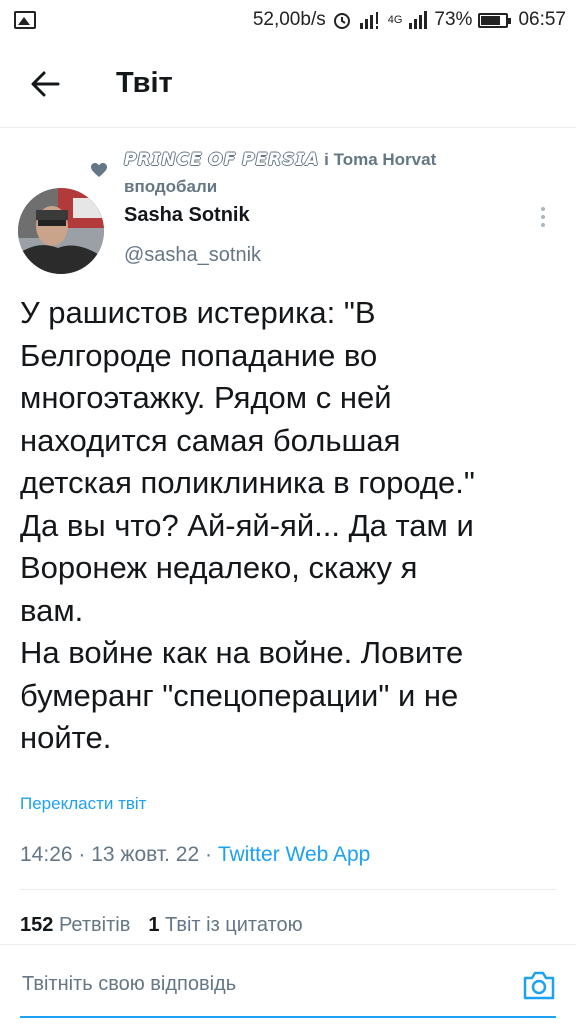 Image resolution: width=576 pixels, height=1024 pixels. Describe the element at coordinates (61, 231) in the screenshot. I see `avatar` at that location.